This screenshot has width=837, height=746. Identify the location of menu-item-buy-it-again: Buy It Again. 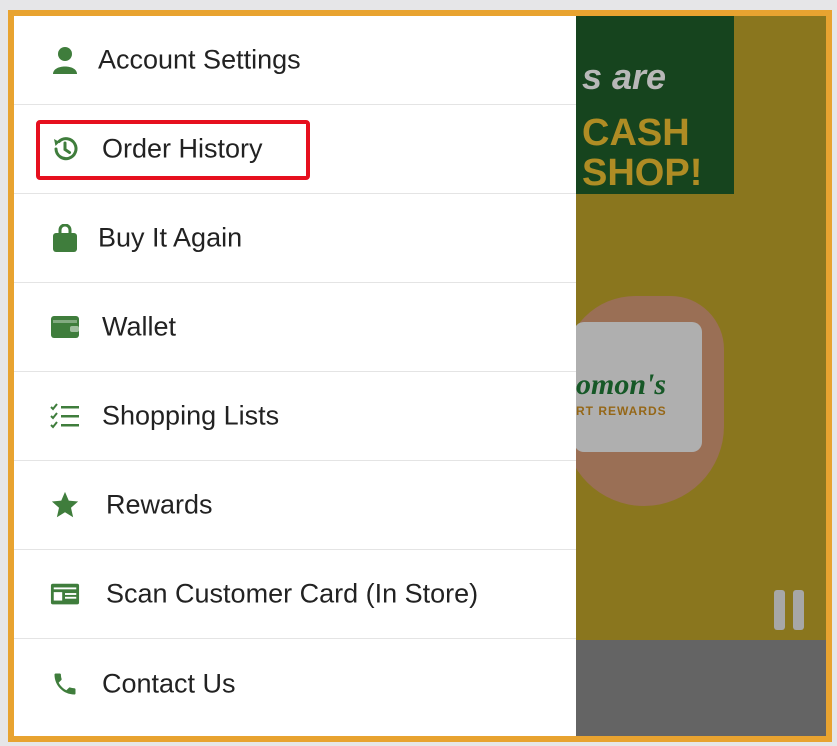
(295, 238).